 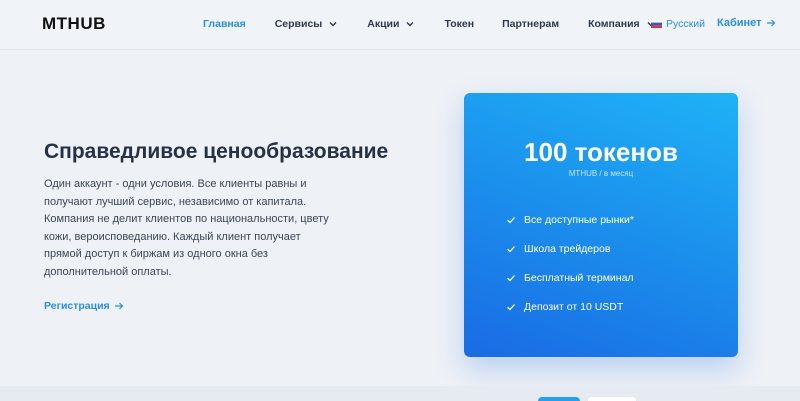 I want to click on nav-item-partners: Партнерам, so click(x=530, y=24).